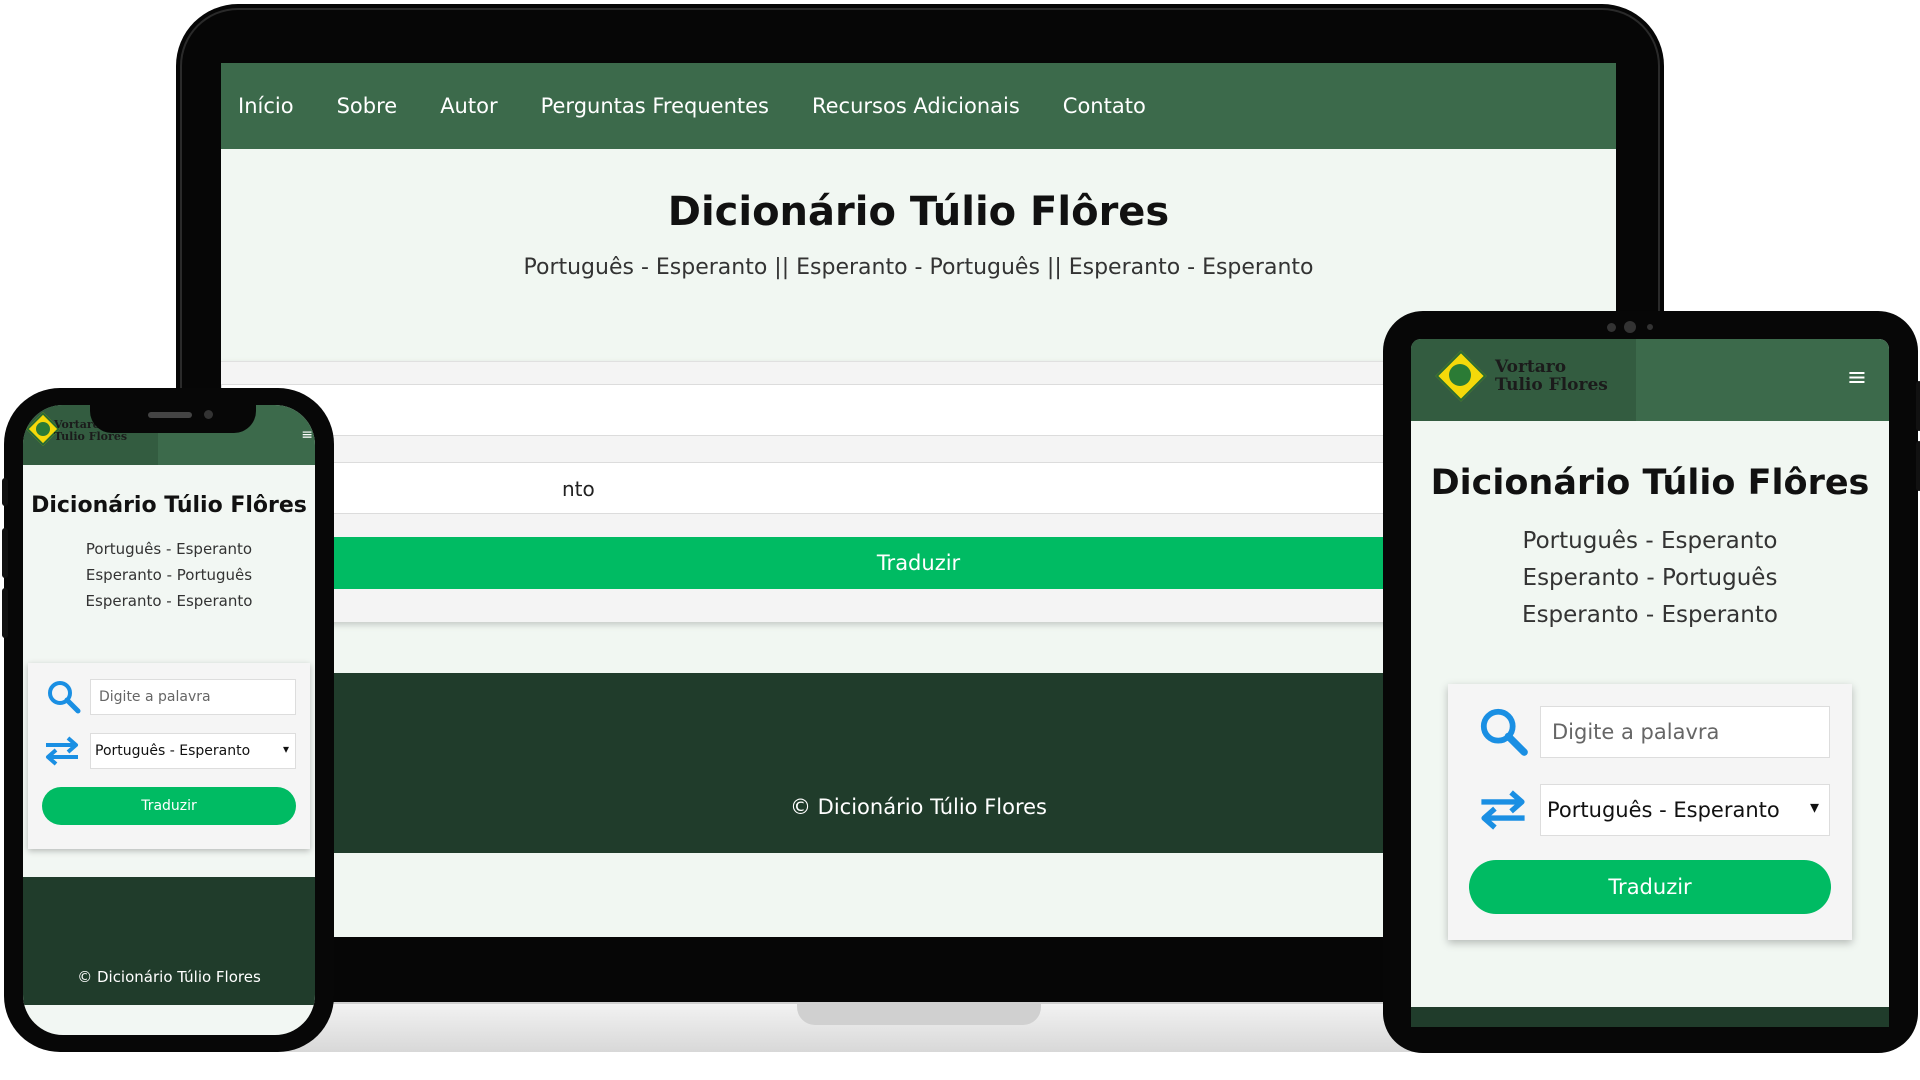 This screenshot has height=1080, width=1920. Describe the element at coordinates (1531, 367) in the screenshot. I see `logo-text-line1: Vortaro` at that location.